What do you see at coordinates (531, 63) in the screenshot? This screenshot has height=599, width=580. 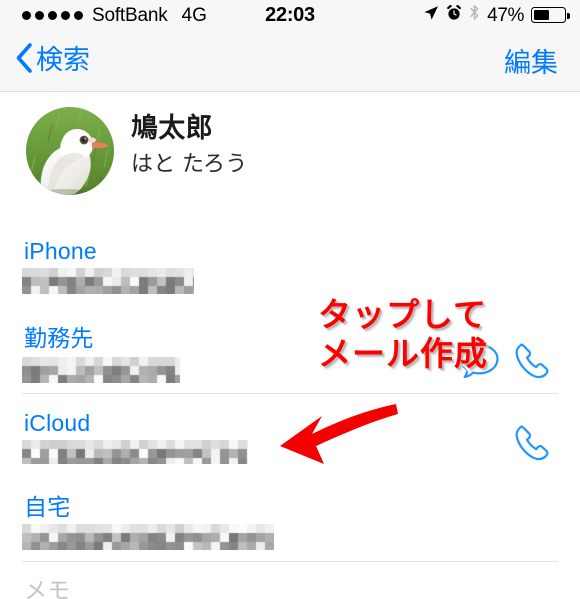 I see `edit-button-label: 編集` at bounding box center [531, 63].